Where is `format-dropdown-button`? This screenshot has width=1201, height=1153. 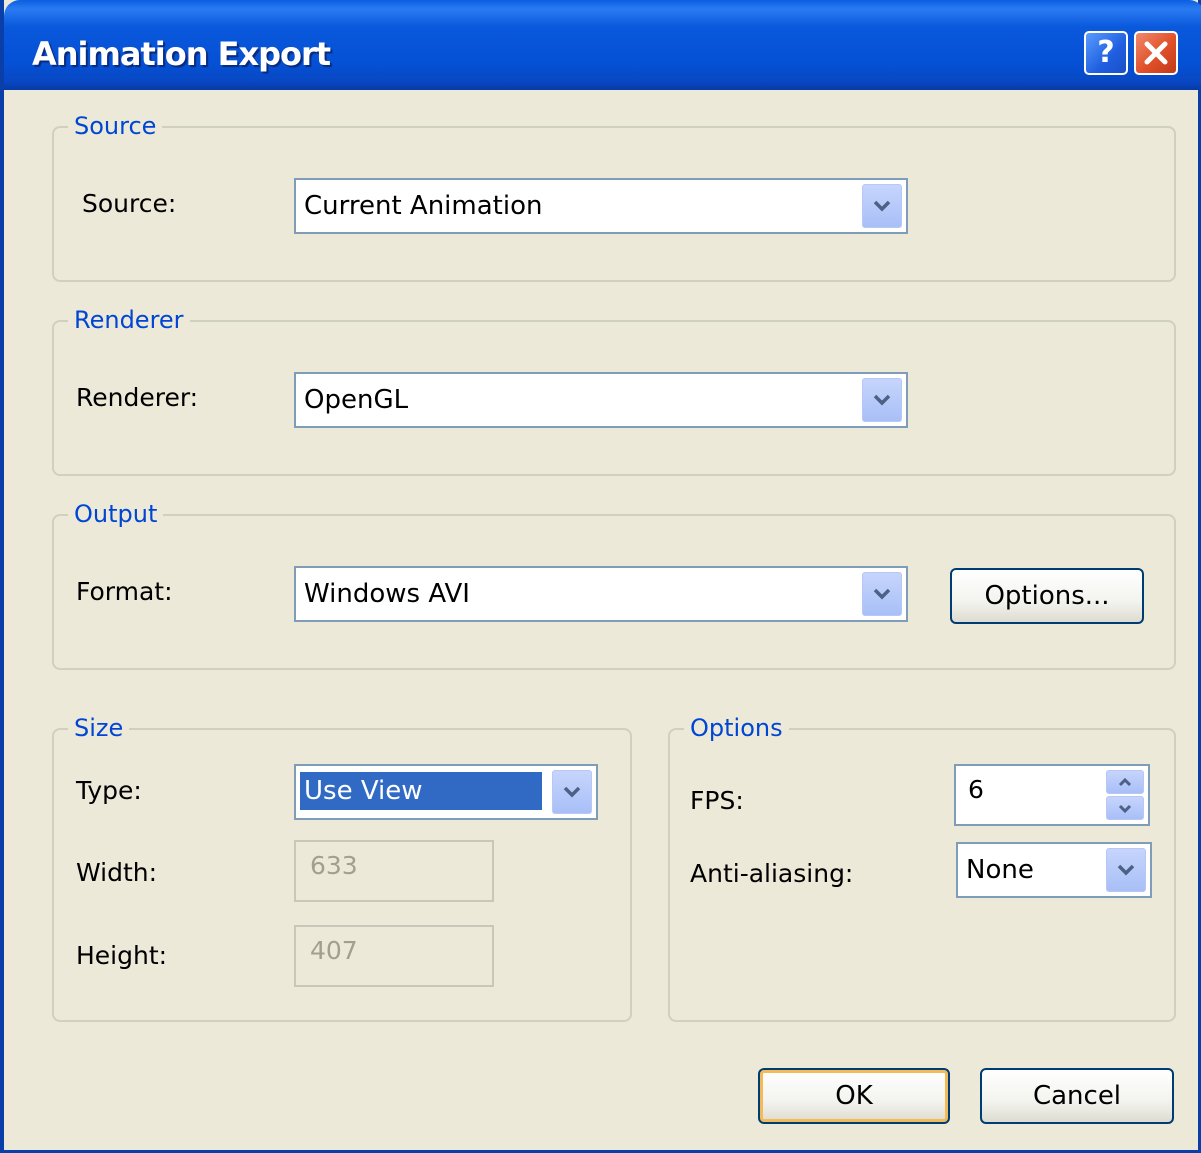
format-dropdown-button is located at coordinates (882, 594).